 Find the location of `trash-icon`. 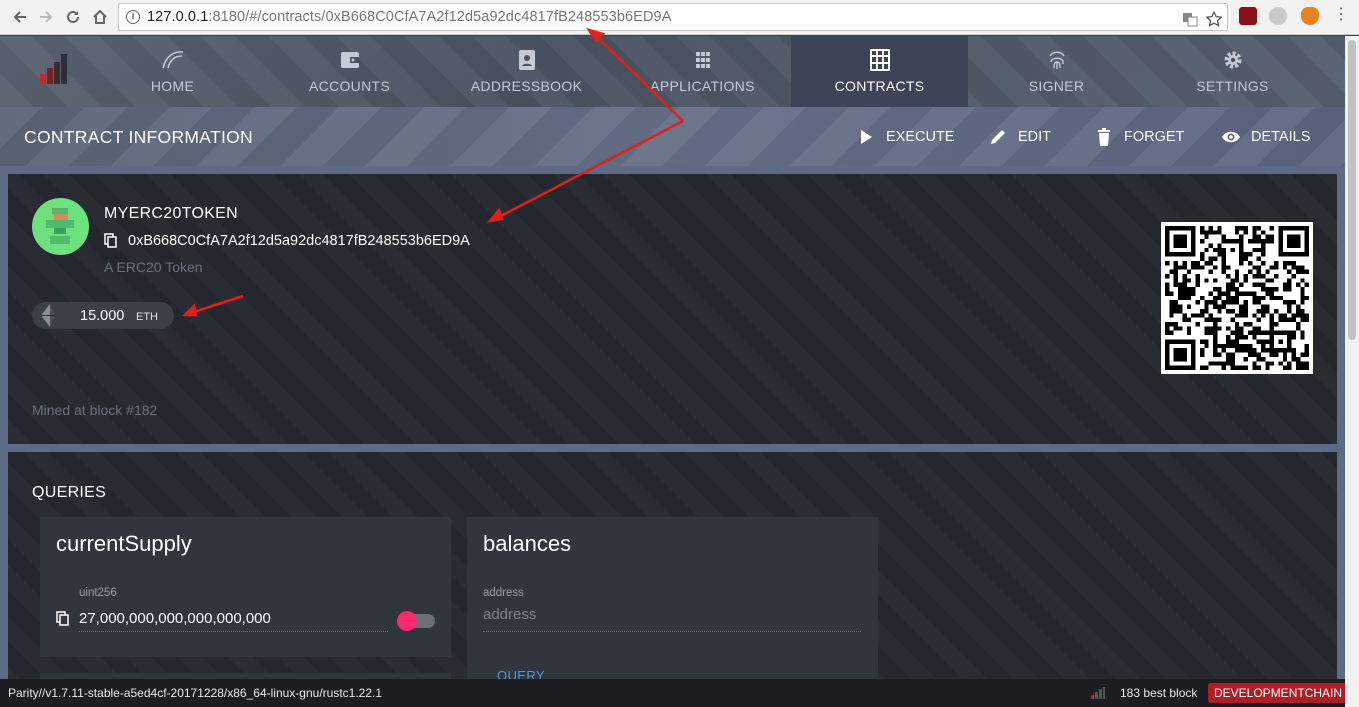

trash-icon is located at coordinates (1104, 137).